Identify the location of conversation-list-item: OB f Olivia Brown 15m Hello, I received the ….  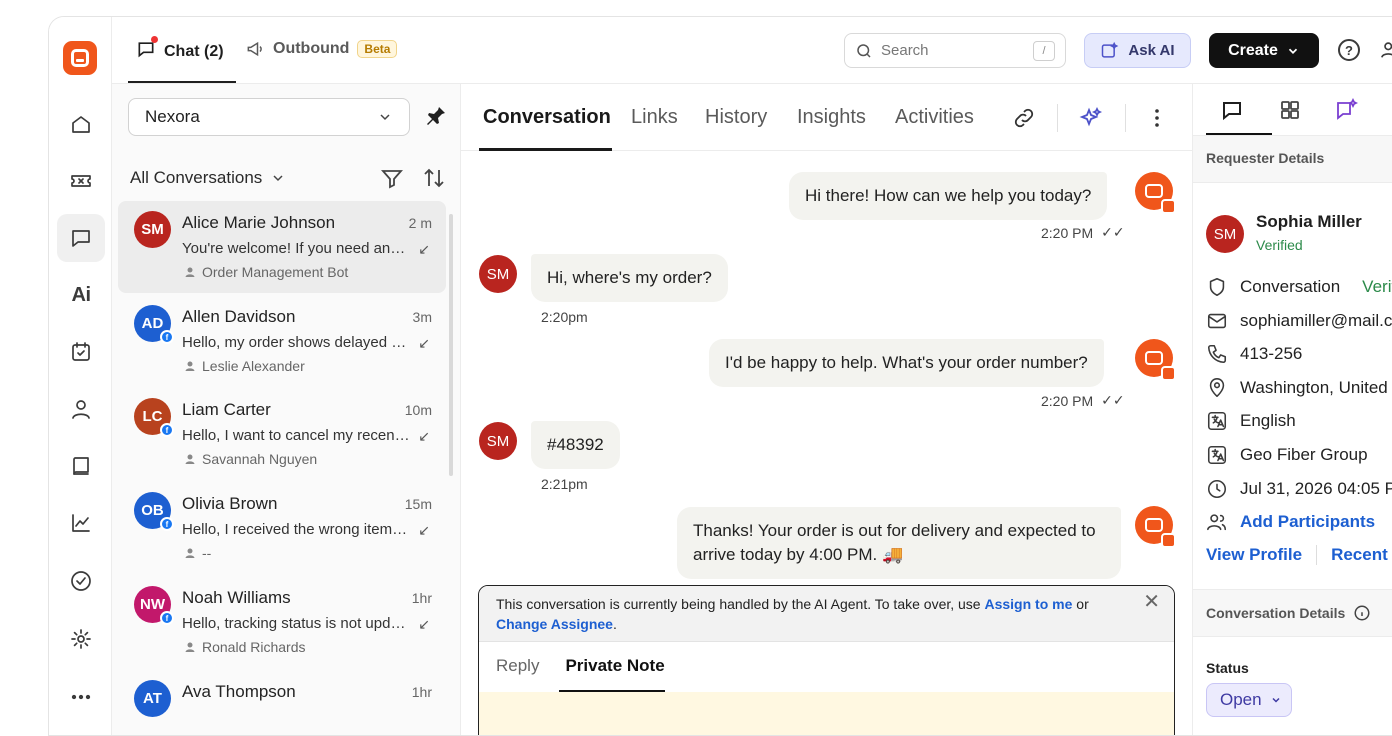
(282, 528).